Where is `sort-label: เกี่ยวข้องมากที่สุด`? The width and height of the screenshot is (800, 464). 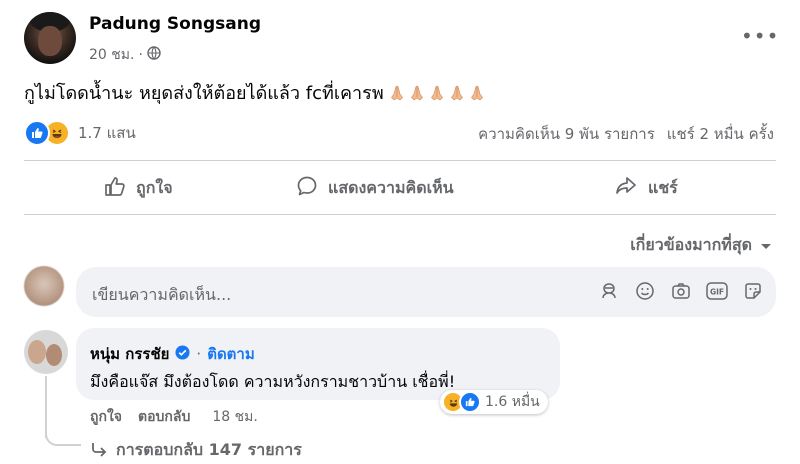 sort-label: เกี่ยวข้องมากที่สุด is located at coordinates (691, 244).